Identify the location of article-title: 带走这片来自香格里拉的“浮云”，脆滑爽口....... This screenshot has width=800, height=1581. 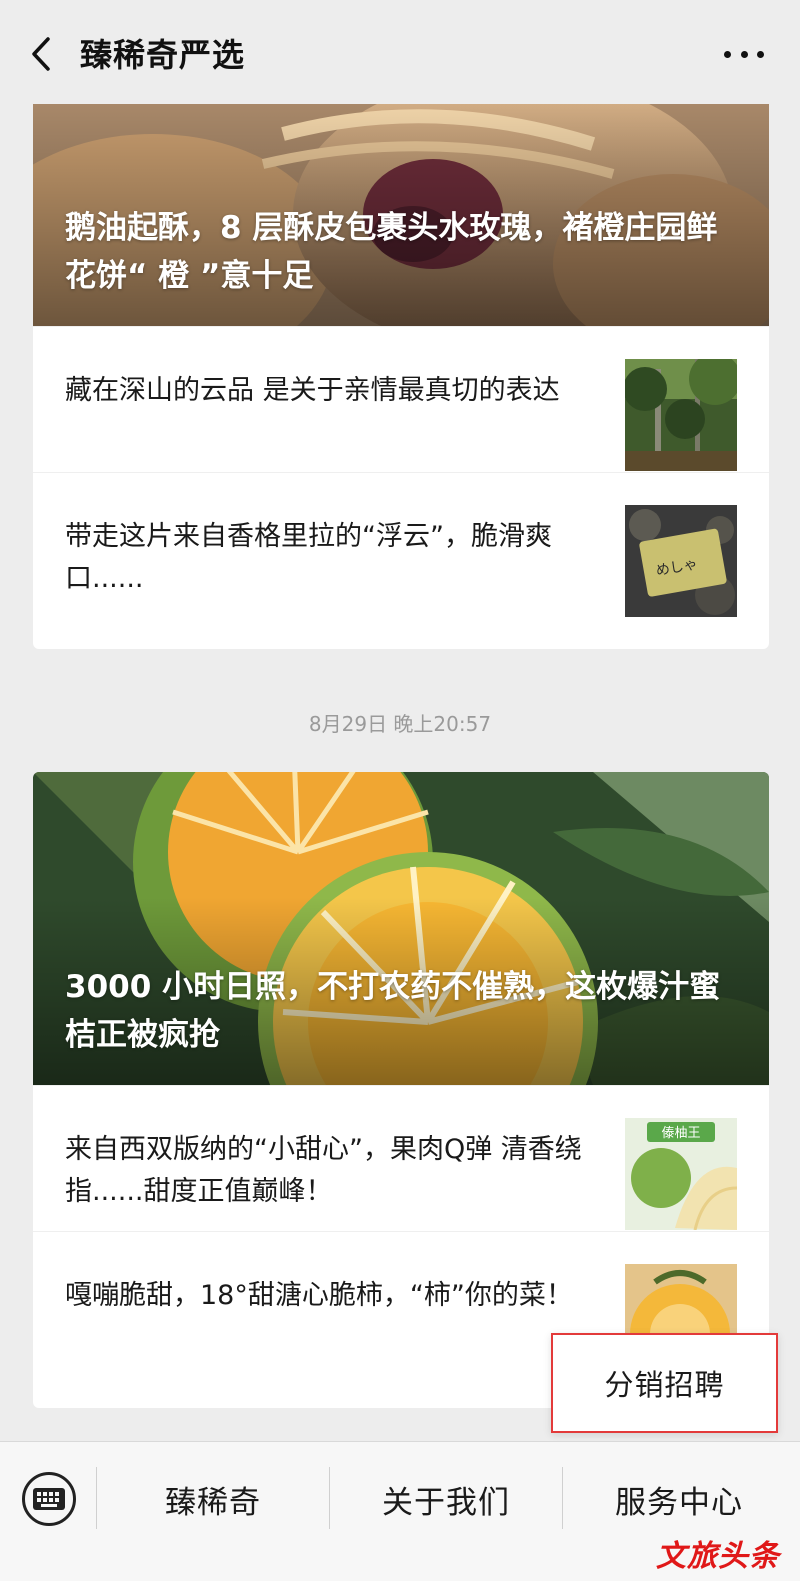
(308, 557).